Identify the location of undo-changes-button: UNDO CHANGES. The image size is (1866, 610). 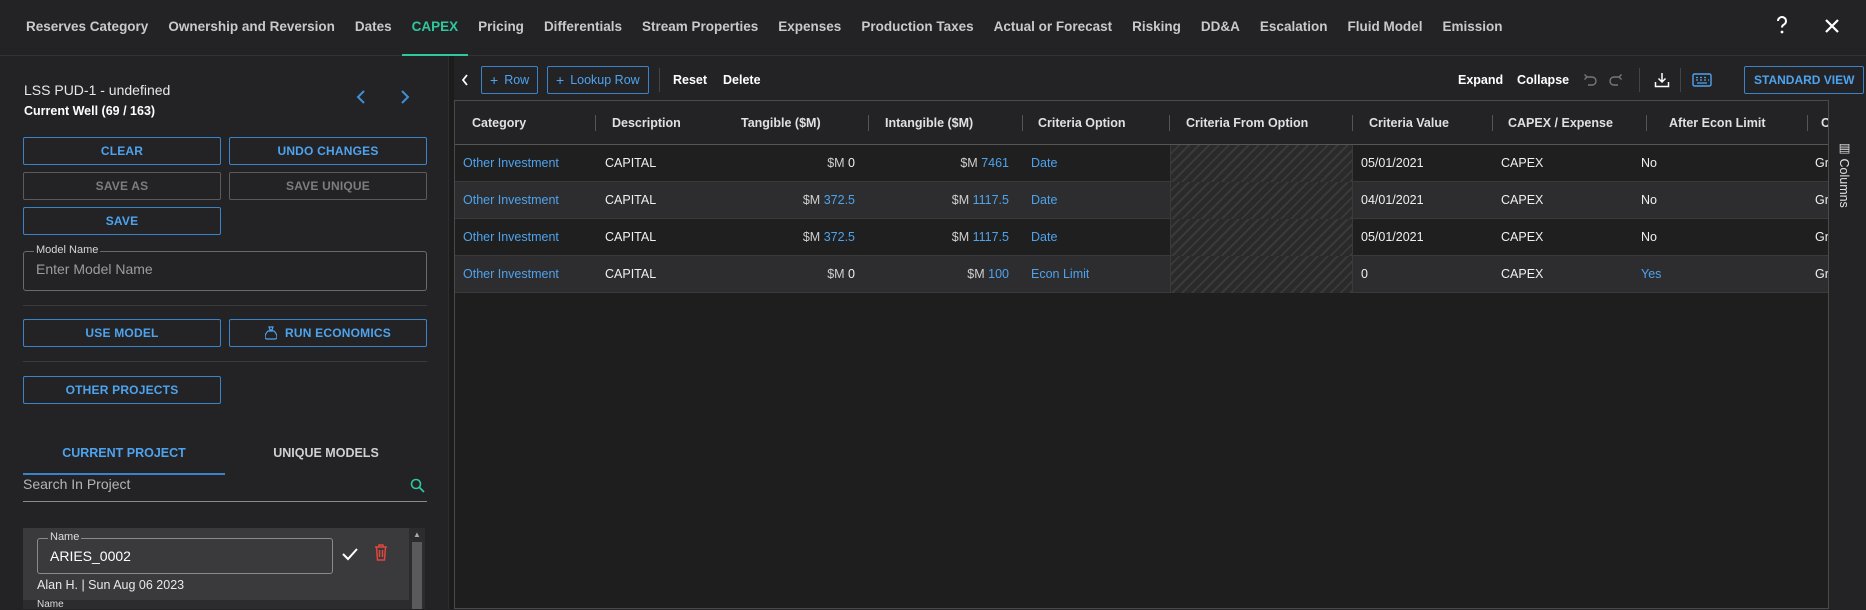
(328, 151).